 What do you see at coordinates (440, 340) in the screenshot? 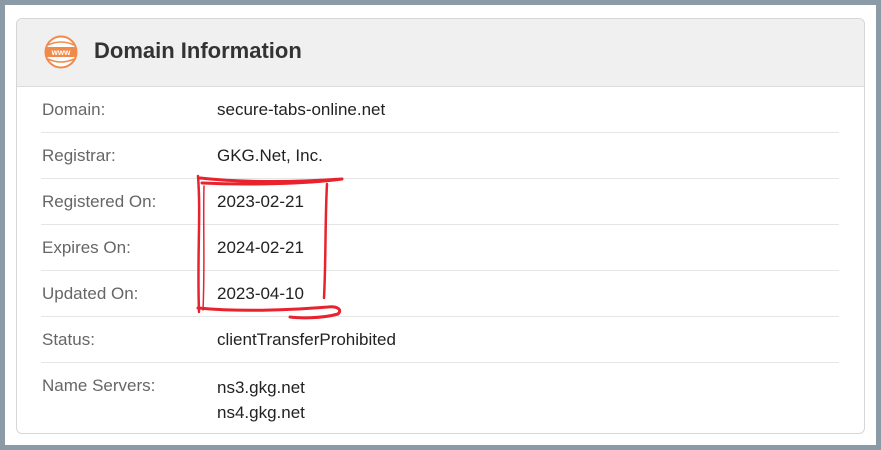
I see `row-status: Status: clientTransferProhibited` at bounding box center [440, 340].